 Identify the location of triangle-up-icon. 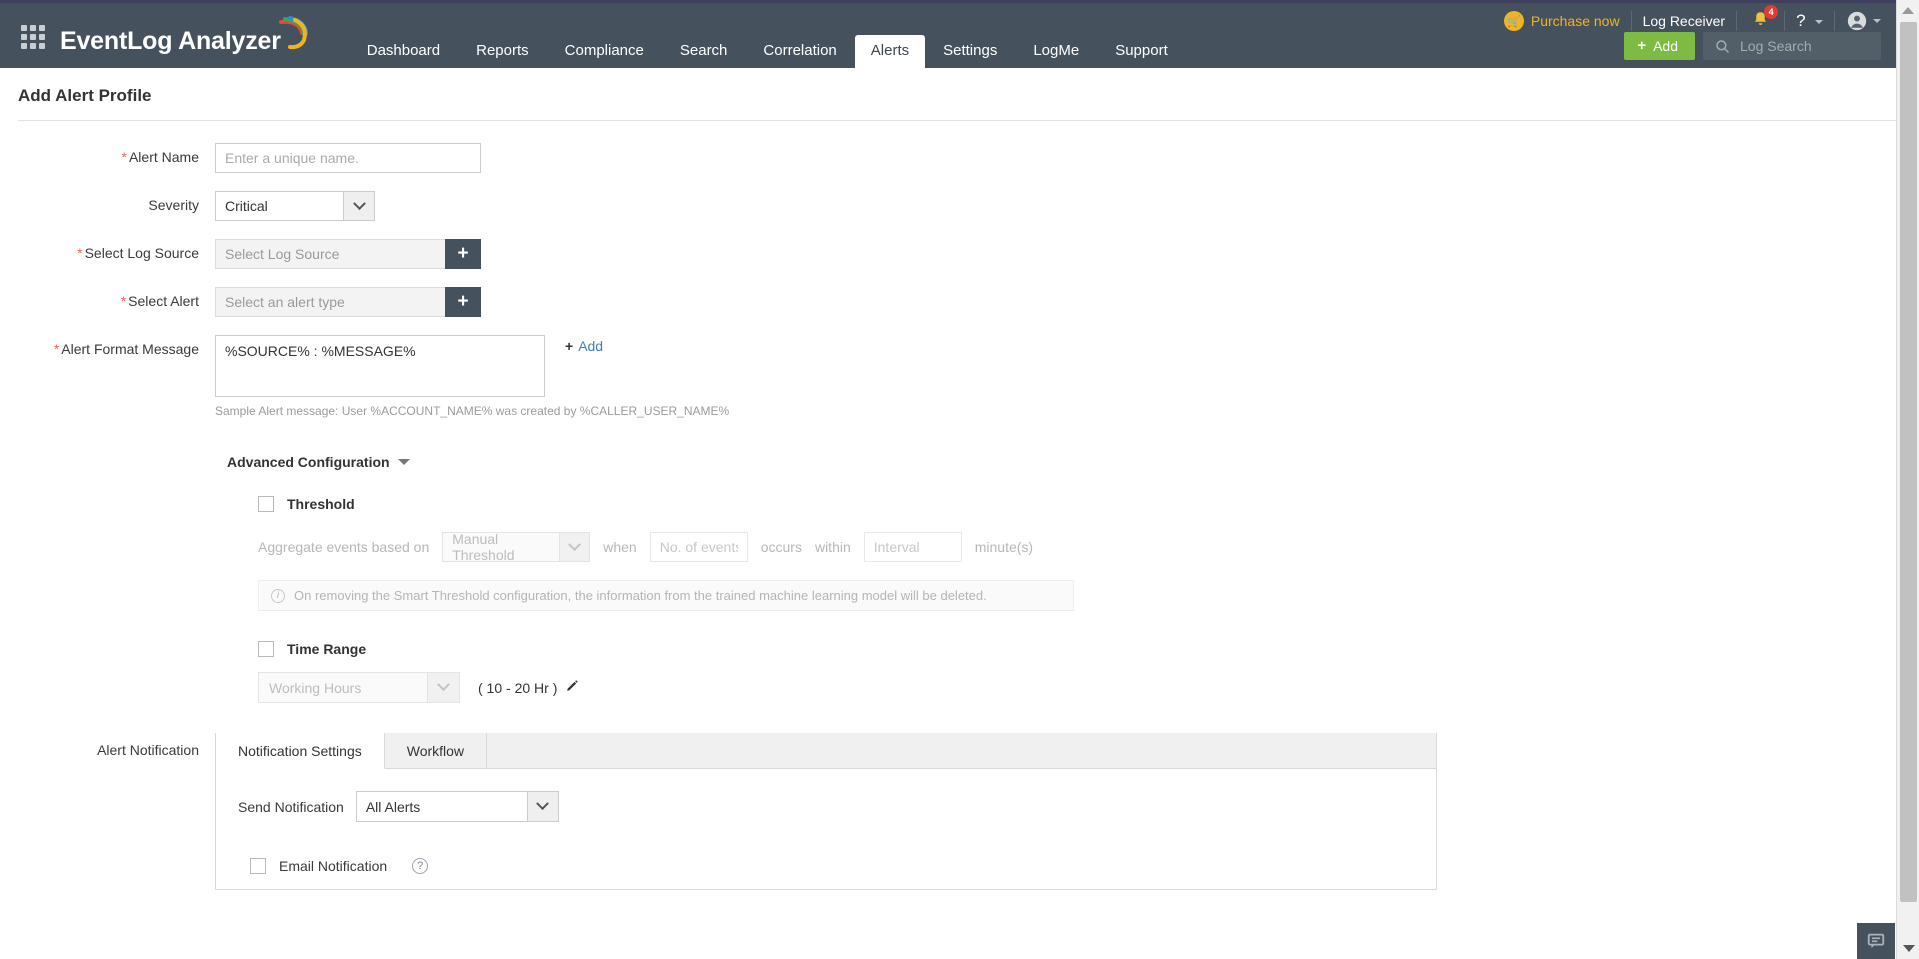
(1908, 10).